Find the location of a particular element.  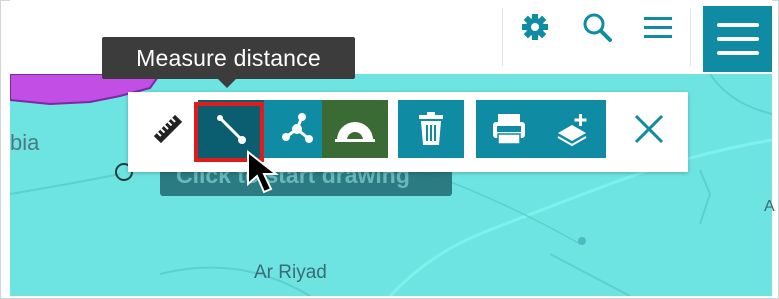

settings-button is located at coordinates (535, 27).